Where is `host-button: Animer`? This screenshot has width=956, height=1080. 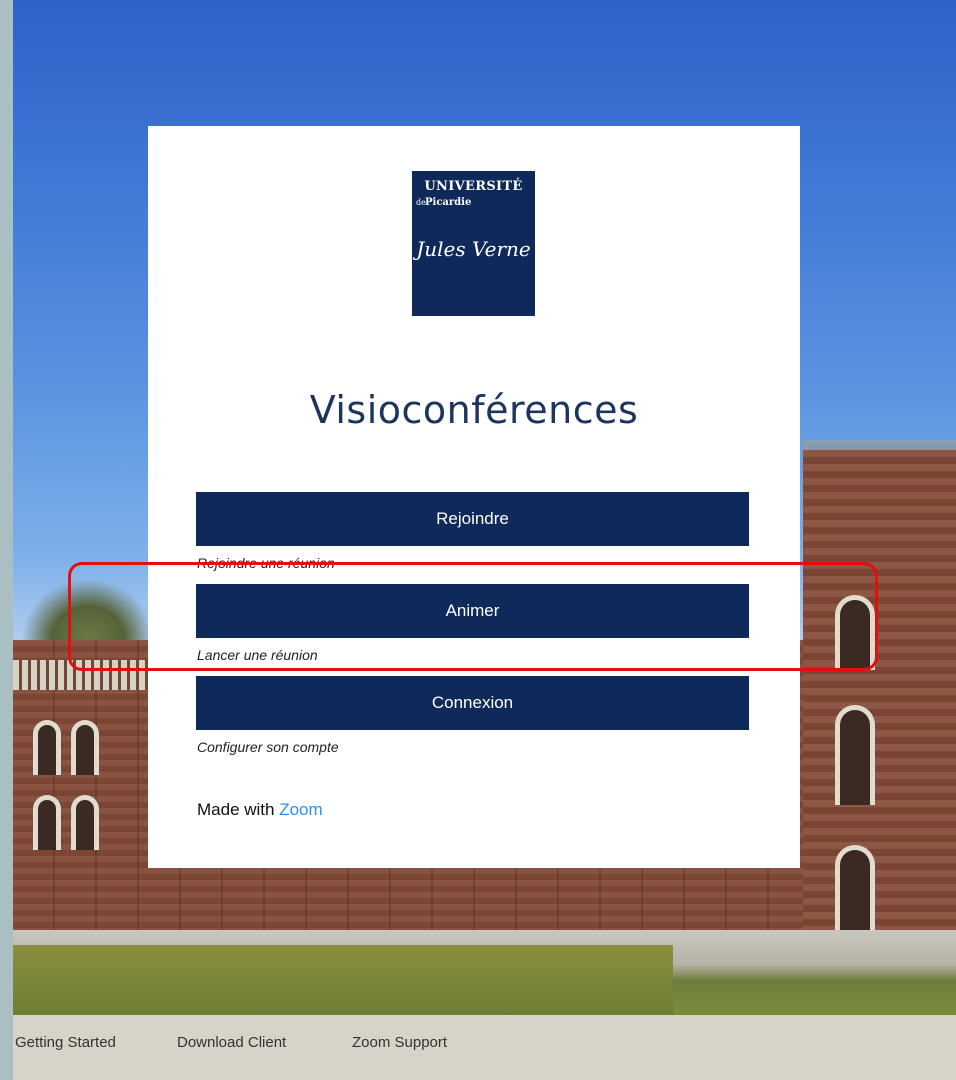
host-button: Animer is located at coordinates (472, 611).